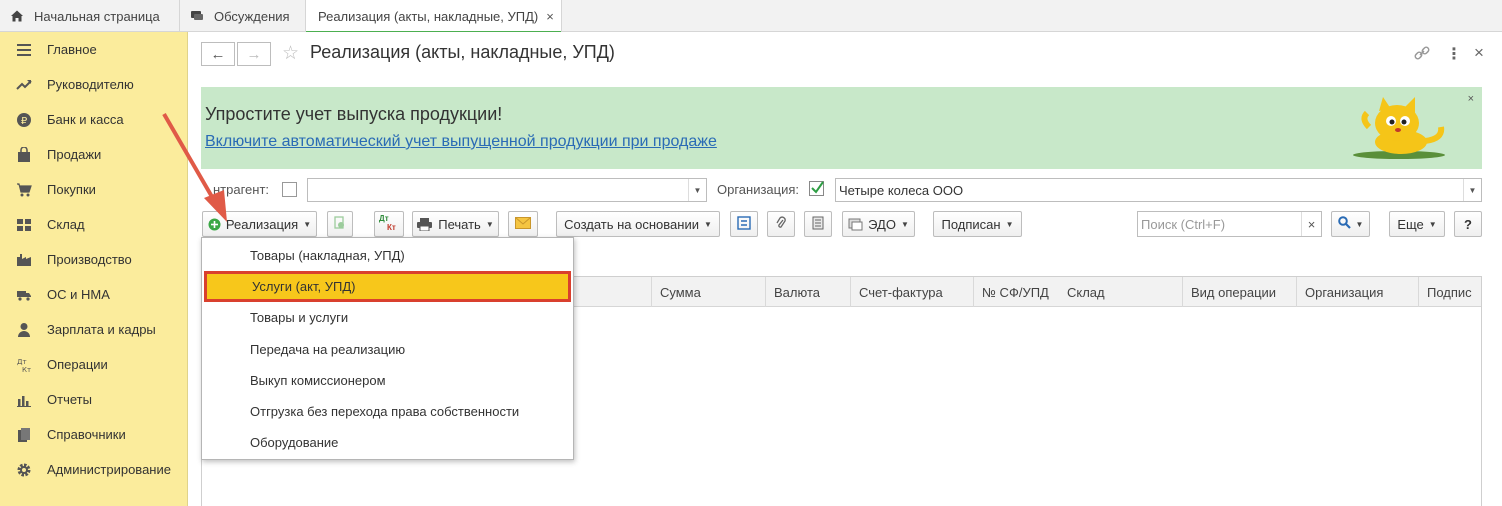  I want to click on page-title: Реализация (акты, накладные, УПД), so click(462, 52).